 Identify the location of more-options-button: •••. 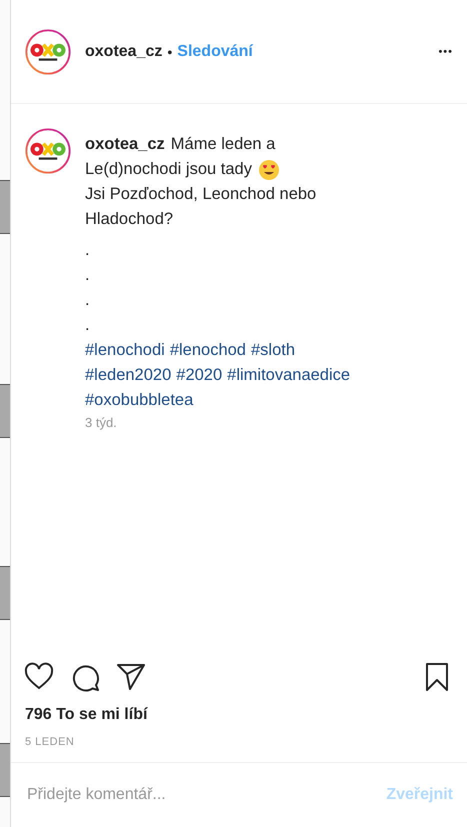
(445, 52).